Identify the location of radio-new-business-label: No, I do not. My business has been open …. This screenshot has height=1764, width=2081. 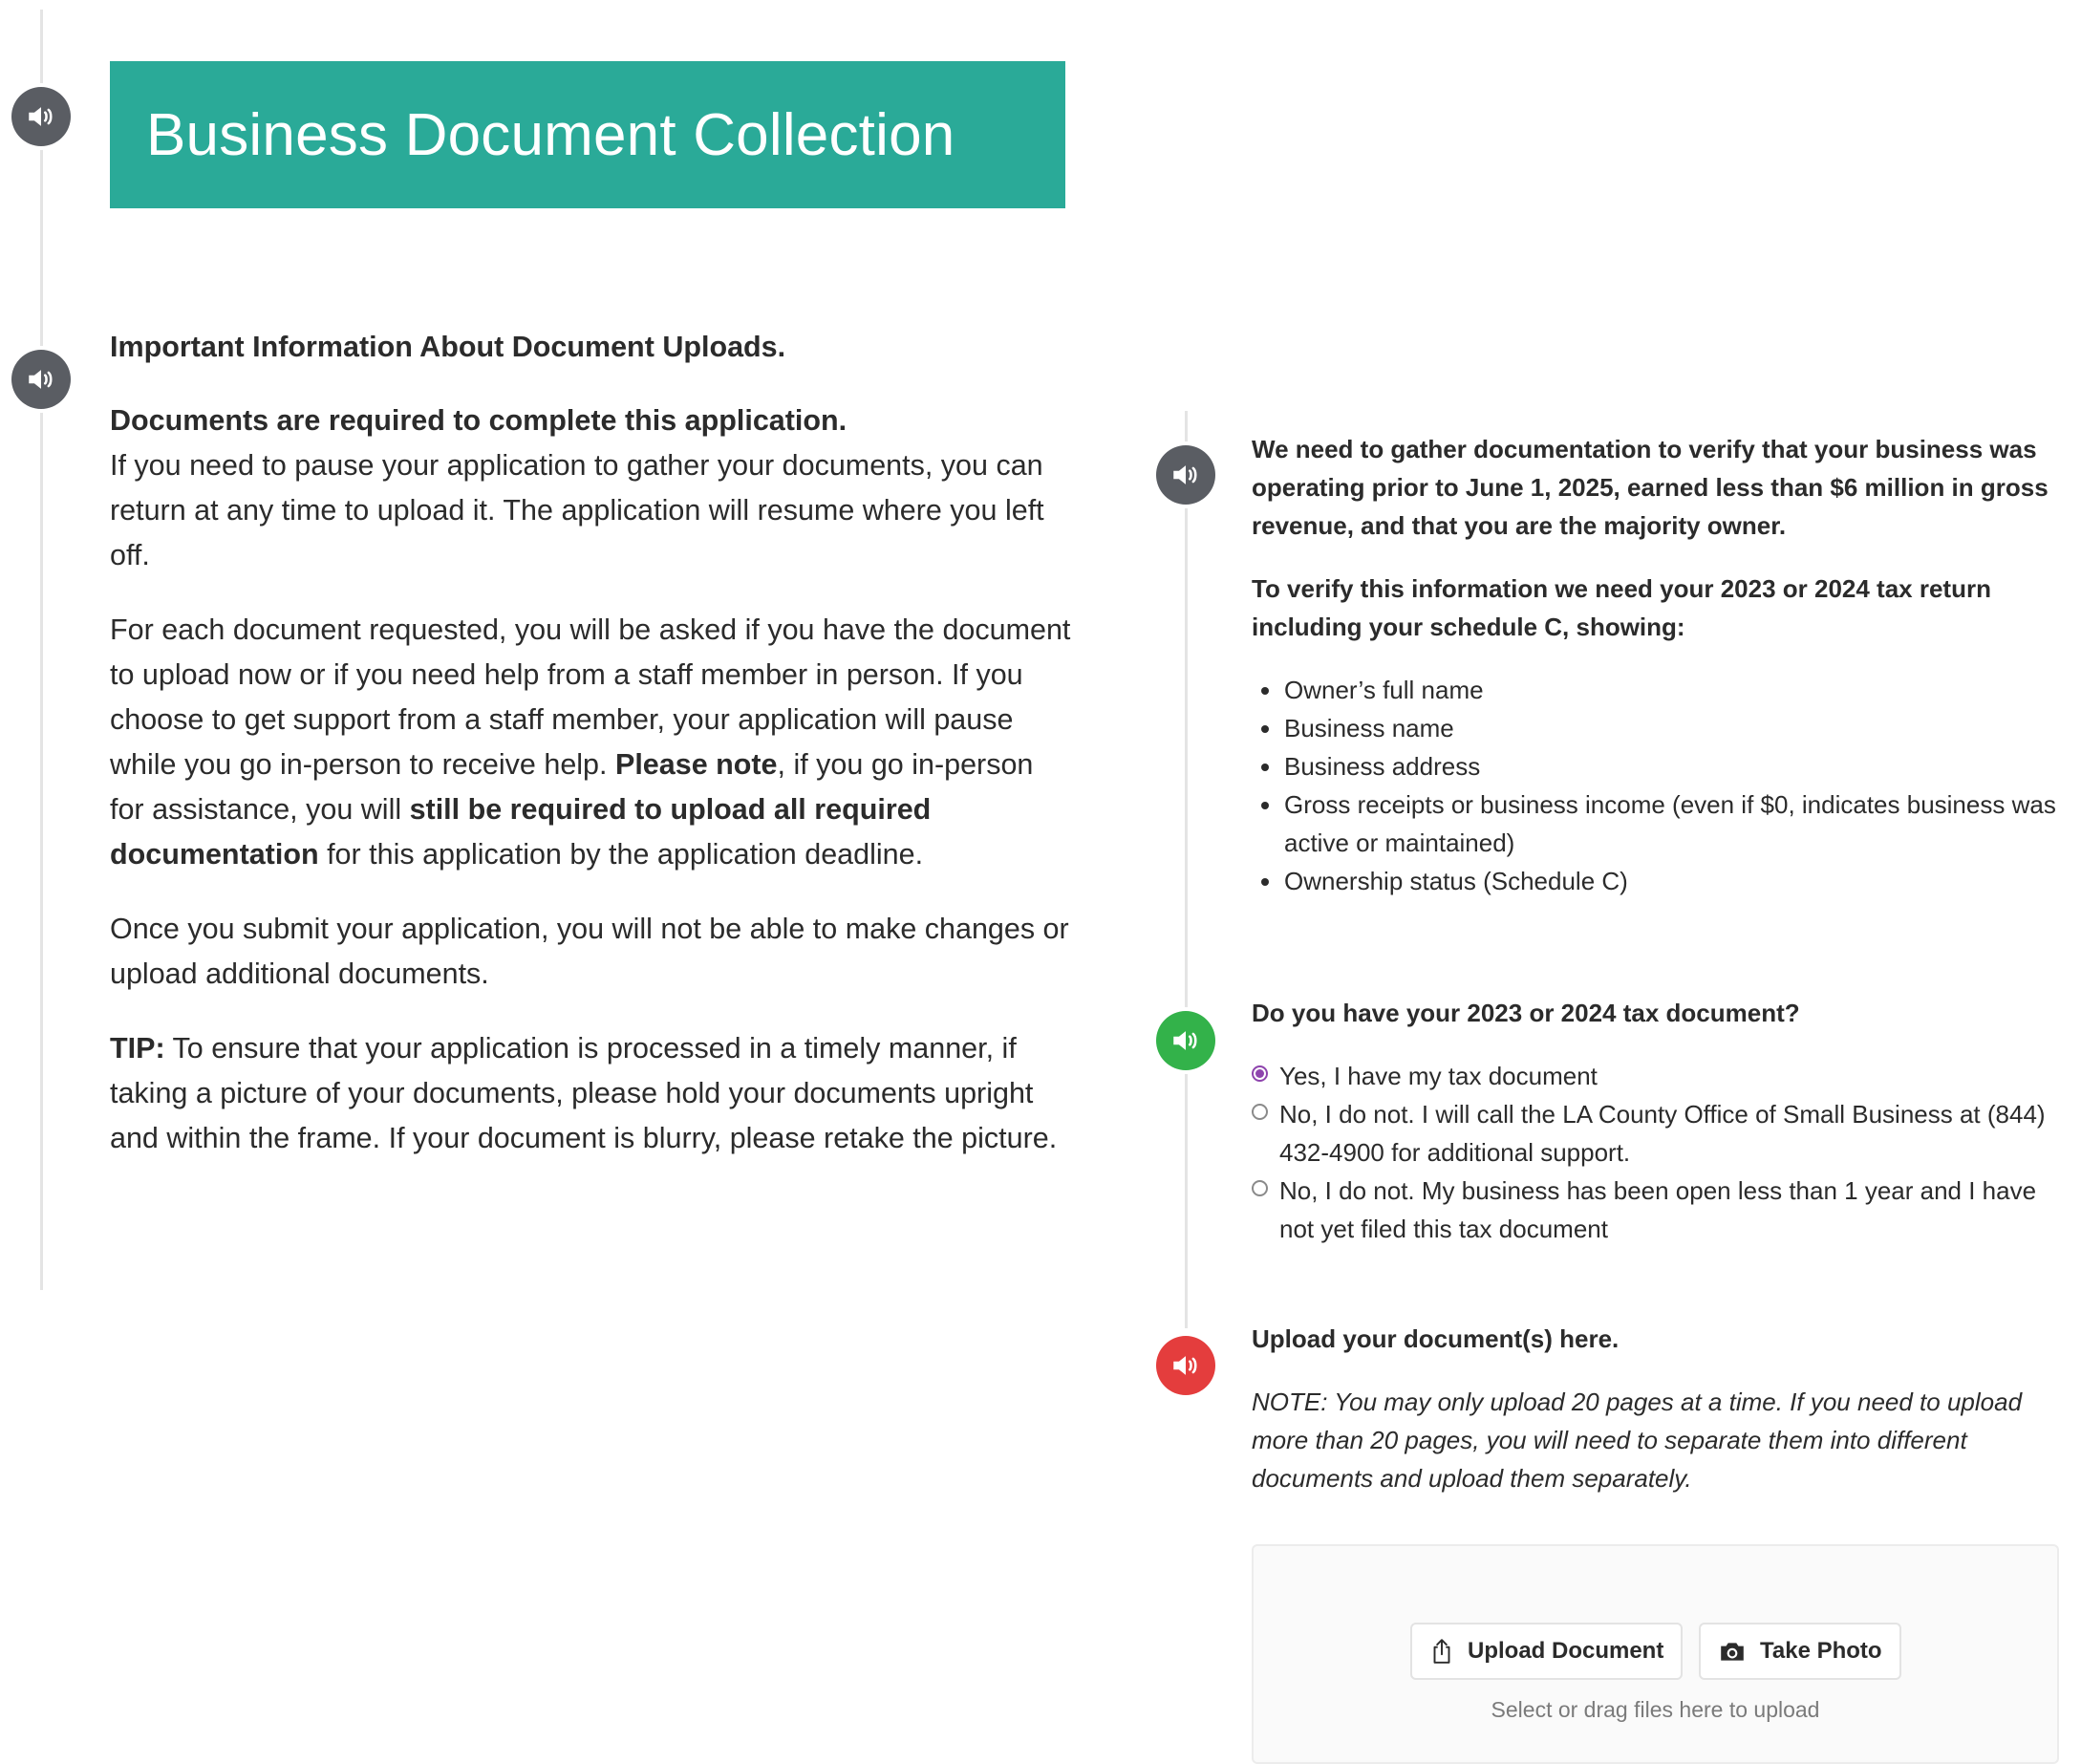
(1658, 1210).